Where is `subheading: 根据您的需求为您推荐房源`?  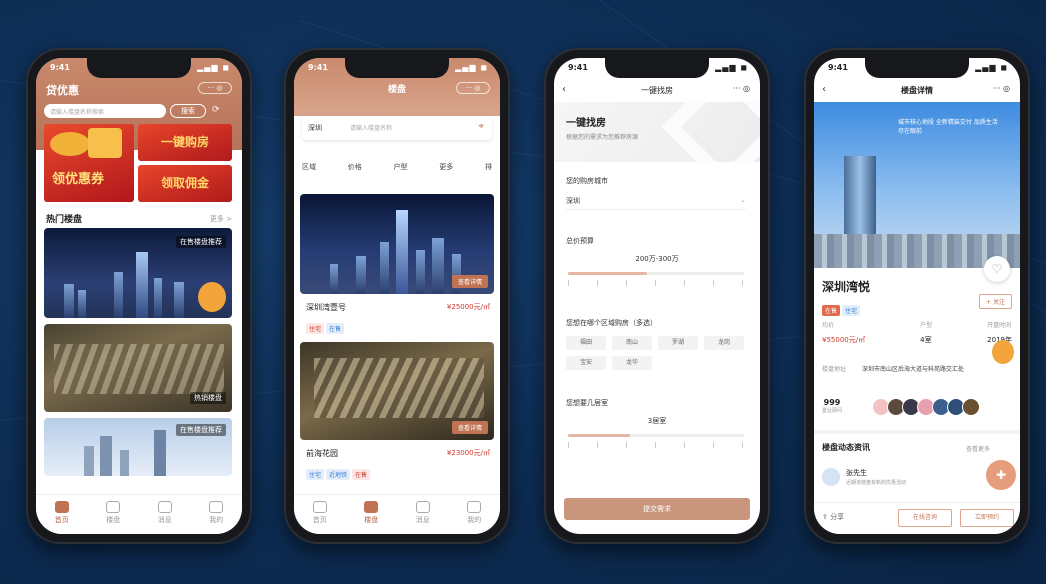 subheading: 根据您的需求为您推荐房源 is located at coordinates (602, 137).